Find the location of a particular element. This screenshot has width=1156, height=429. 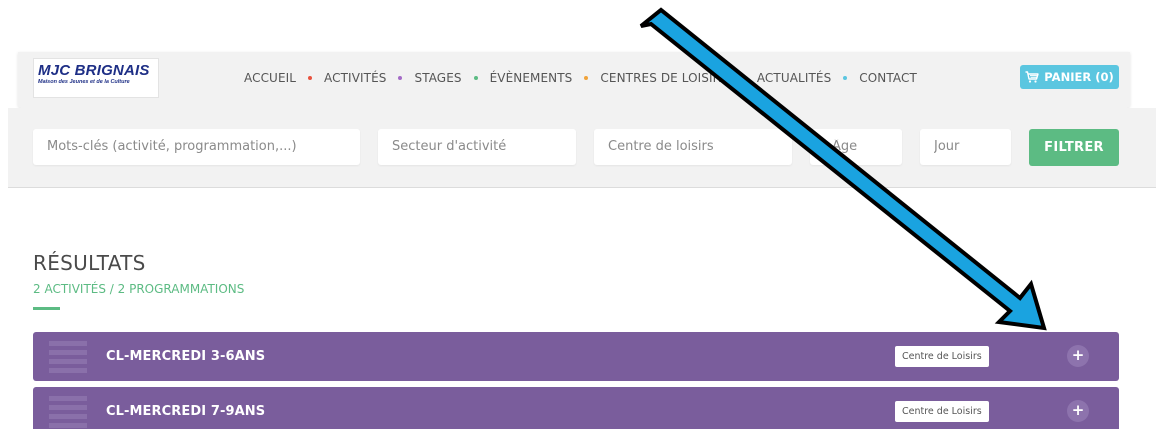

nav-item-accueil: ACCUEIL is located at coordinates (270, 78).